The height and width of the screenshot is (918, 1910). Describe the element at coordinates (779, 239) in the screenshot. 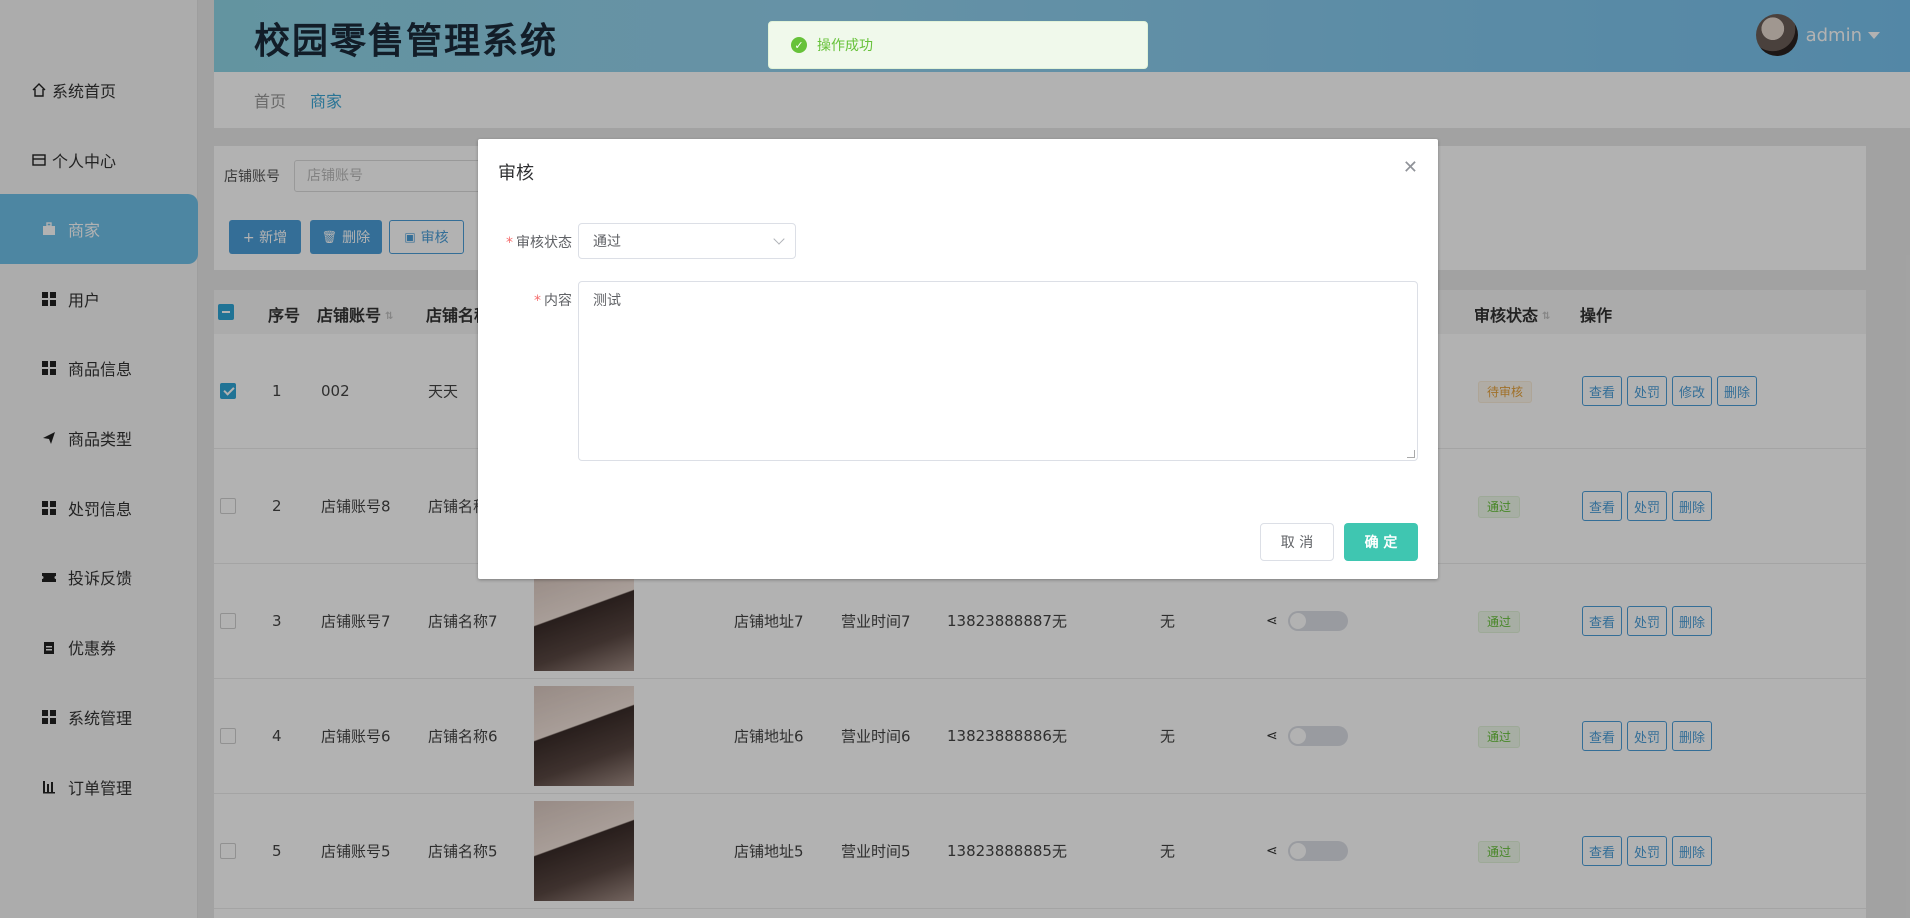

I see `chevron-down-icon` at that location.